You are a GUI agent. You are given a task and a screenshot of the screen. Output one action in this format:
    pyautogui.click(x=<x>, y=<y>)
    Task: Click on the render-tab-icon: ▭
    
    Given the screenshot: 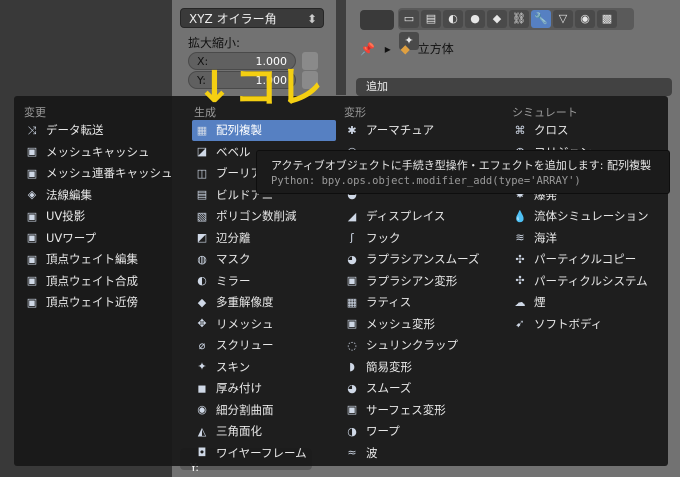 What is the action you would take?
    pyautogui.click(x=409, y=19)
    